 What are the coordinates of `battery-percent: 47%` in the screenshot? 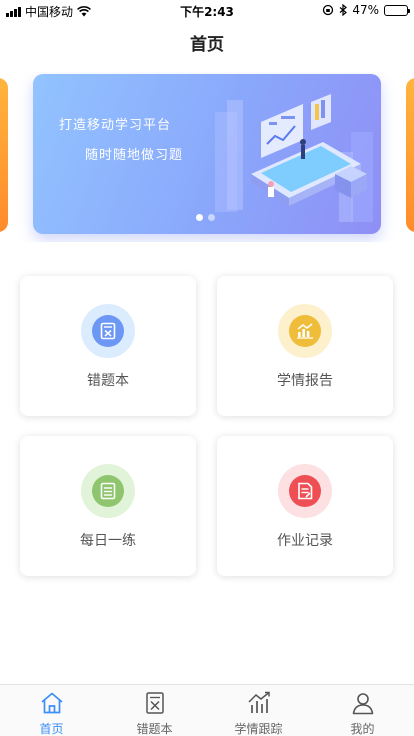 It's located at (365, 10).